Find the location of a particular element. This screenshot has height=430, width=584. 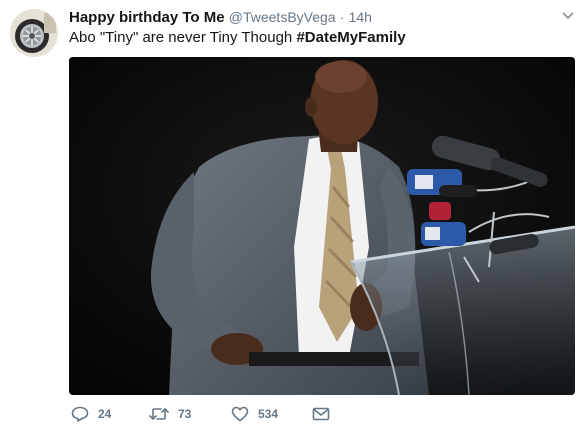

like-count: 534 is located at coordinates (268, 414).